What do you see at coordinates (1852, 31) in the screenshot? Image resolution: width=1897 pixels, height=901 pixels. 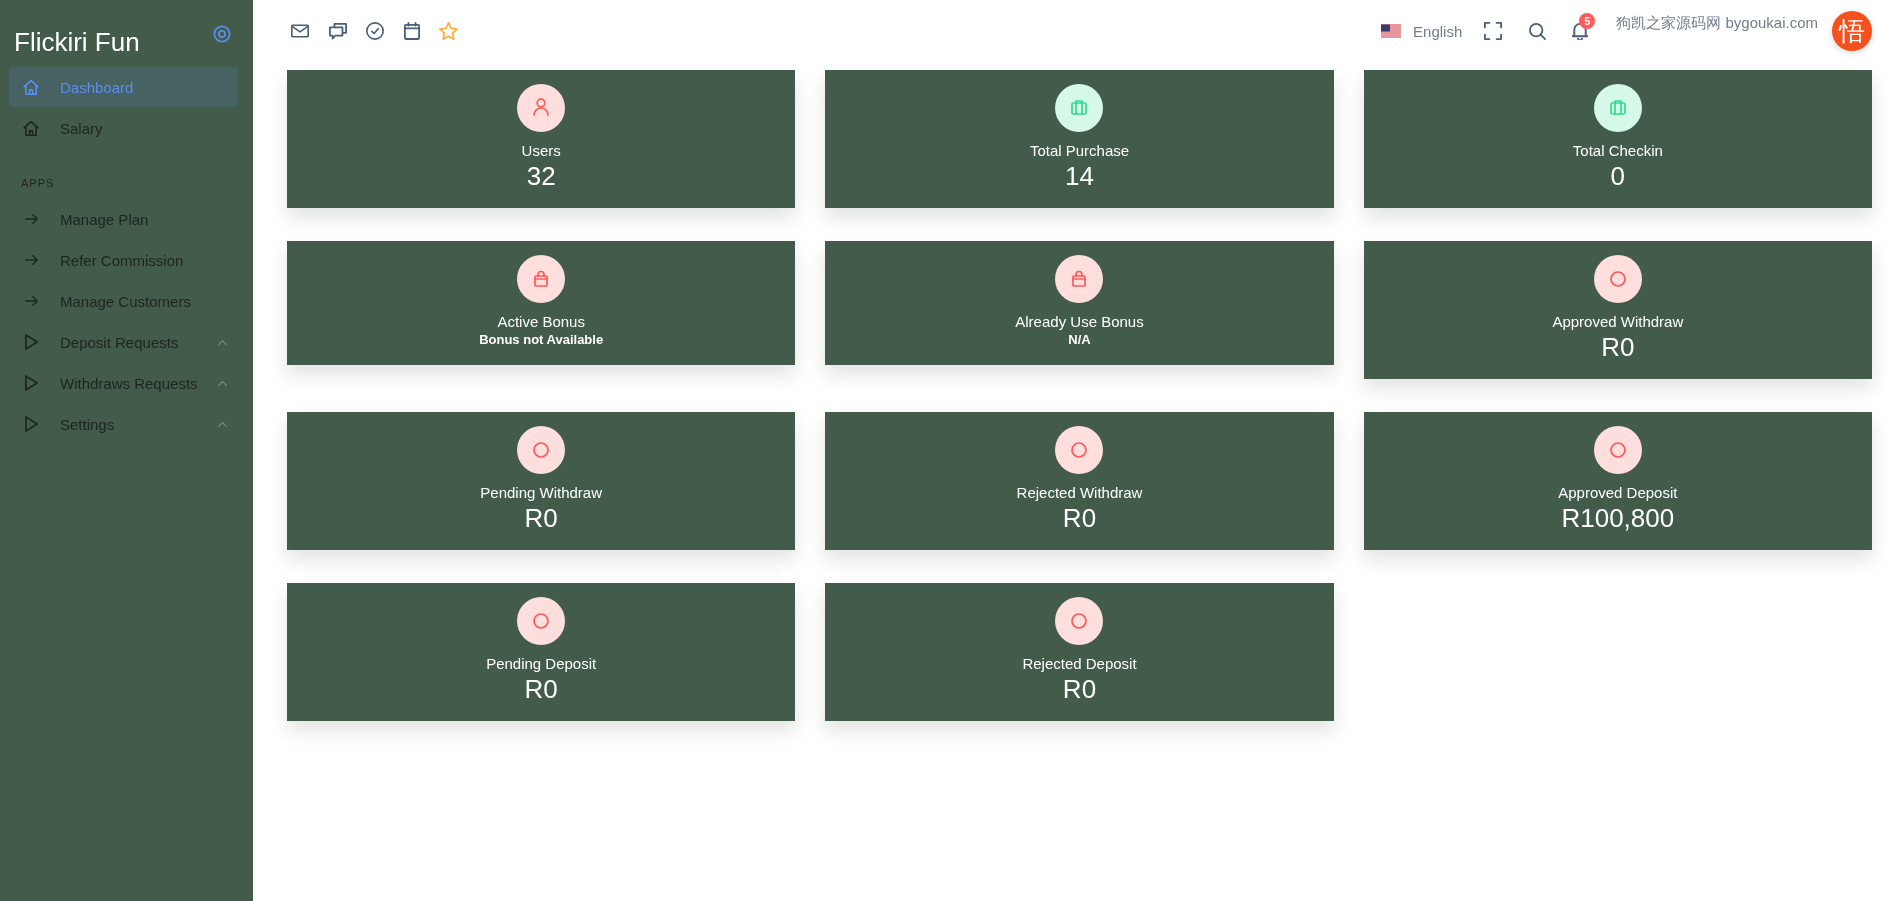 I see `avatar: 悟` at bounding box center [1852, 31].